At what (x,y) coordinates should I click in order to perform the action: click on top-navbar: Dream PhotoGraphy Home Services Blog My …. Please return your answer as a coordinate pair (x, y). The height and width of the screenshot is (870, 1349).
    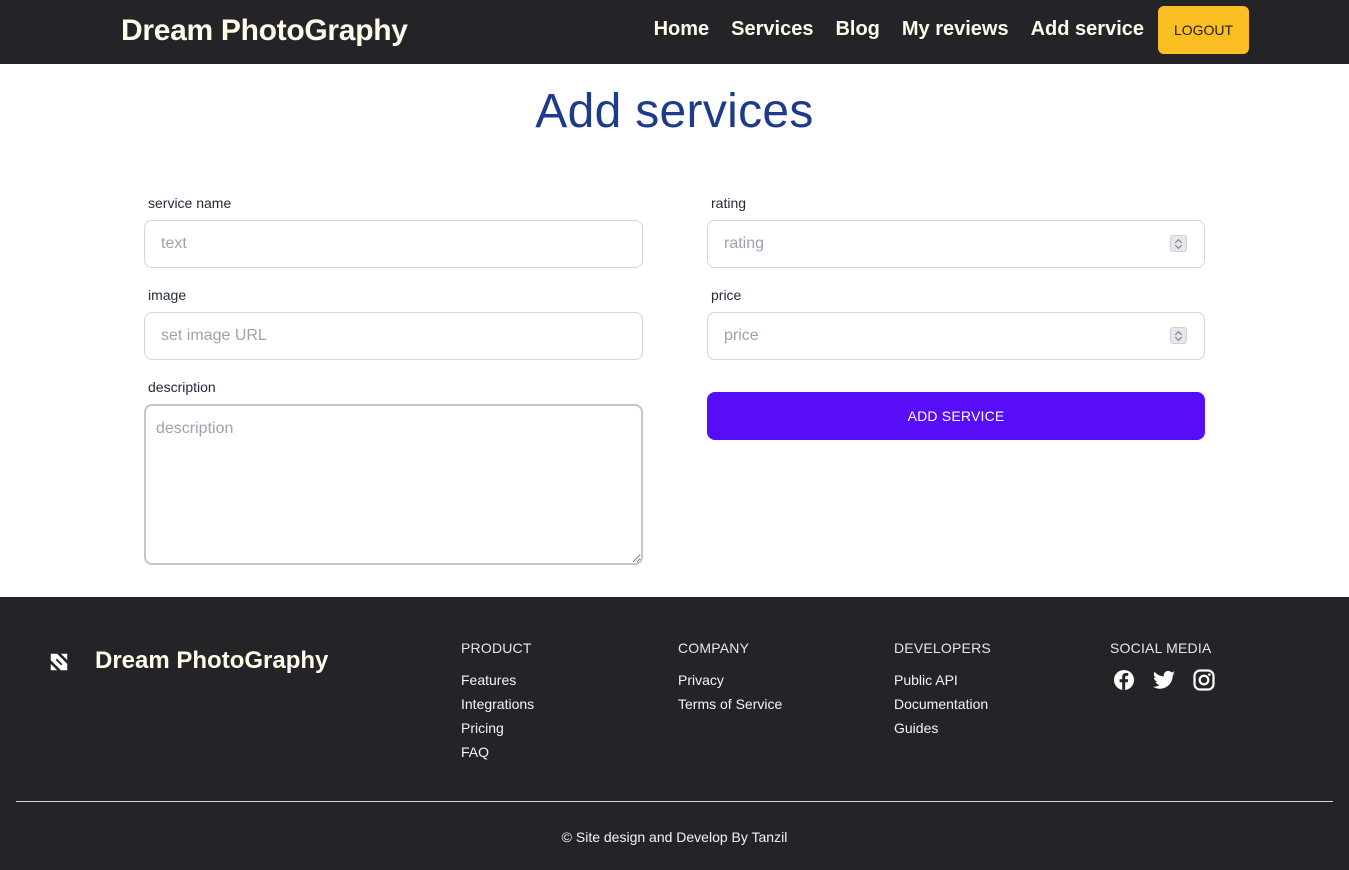
    Looking at the image, I should click on (674, 32).